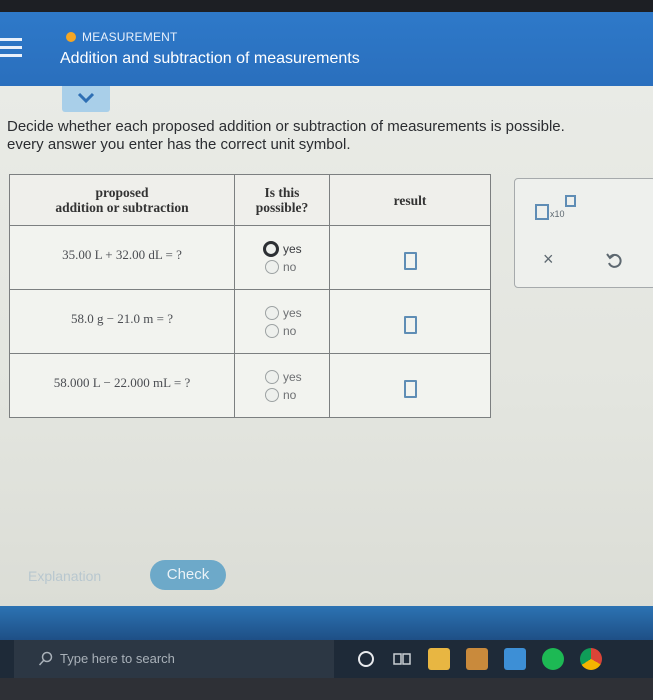 This screenshot has height=700, width=653. Describe the element at coordinates (71, 37) in the screenshot. I see `topic-dot-icon` at that location.